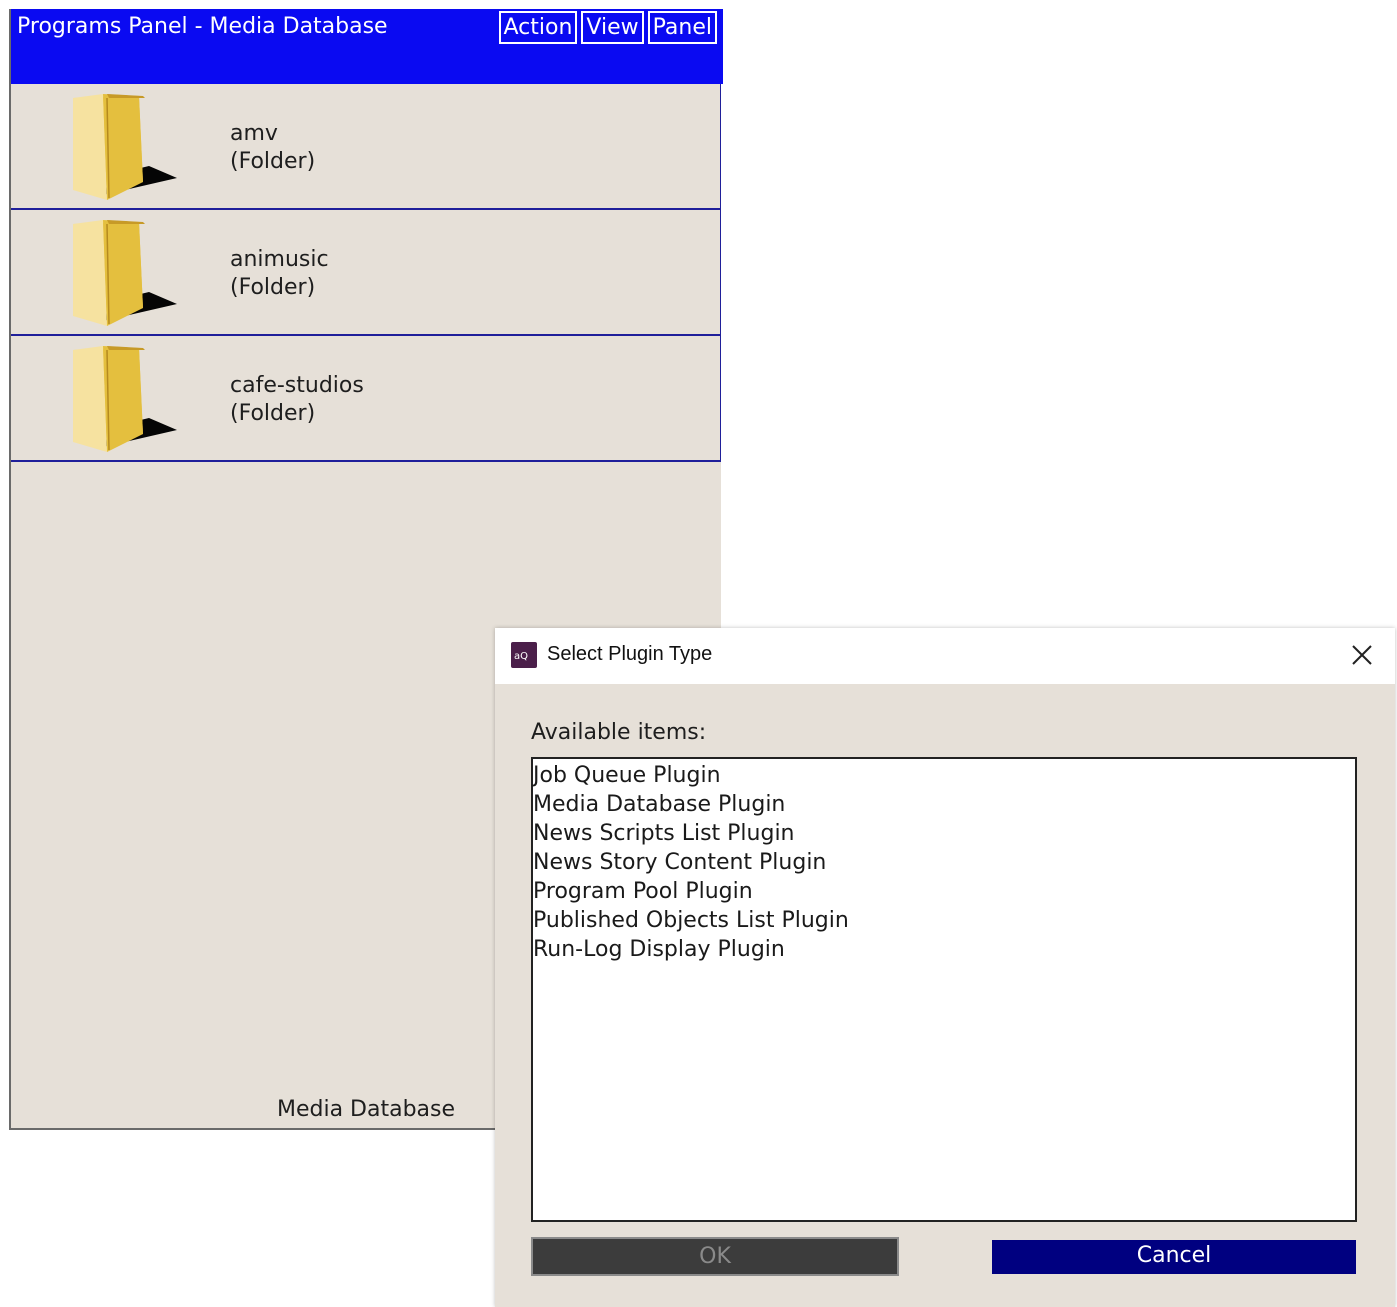  Describe the element at coordinates (619, 732) in the screenshot. I see `available-items-label: Available items:` at that location.